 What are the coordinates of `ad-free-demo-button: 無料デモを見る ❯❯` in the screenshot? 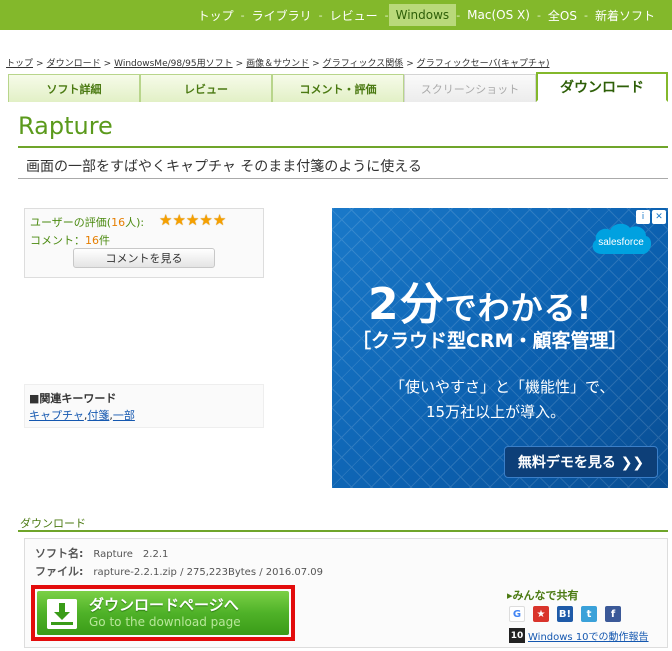 It's located at (581, 462).